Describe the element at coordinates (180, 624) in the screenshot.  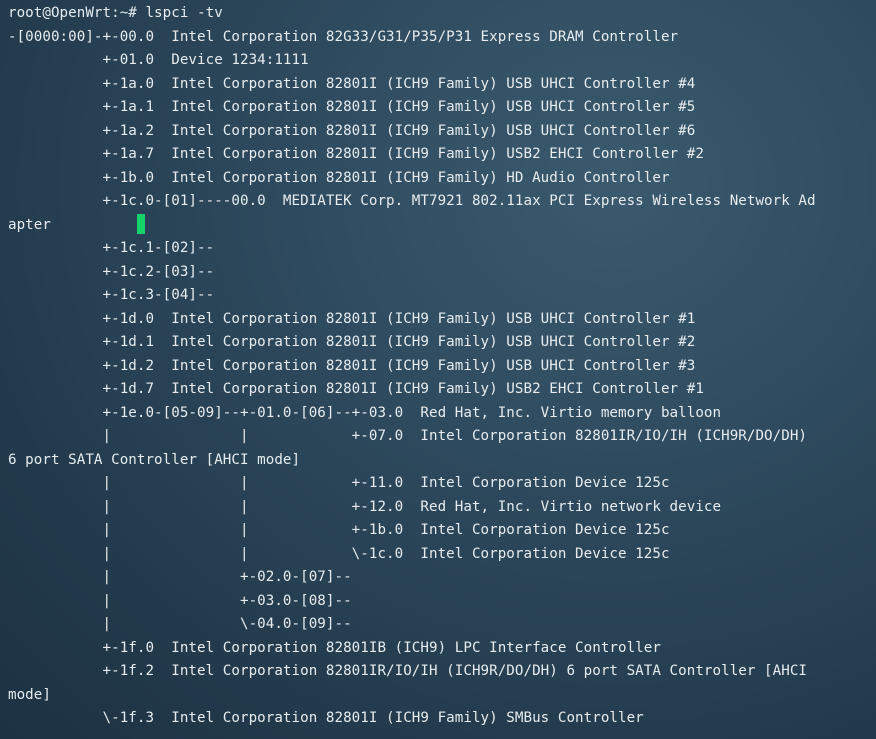
I see `output-line: | \-04.0-[09]--` at that location.